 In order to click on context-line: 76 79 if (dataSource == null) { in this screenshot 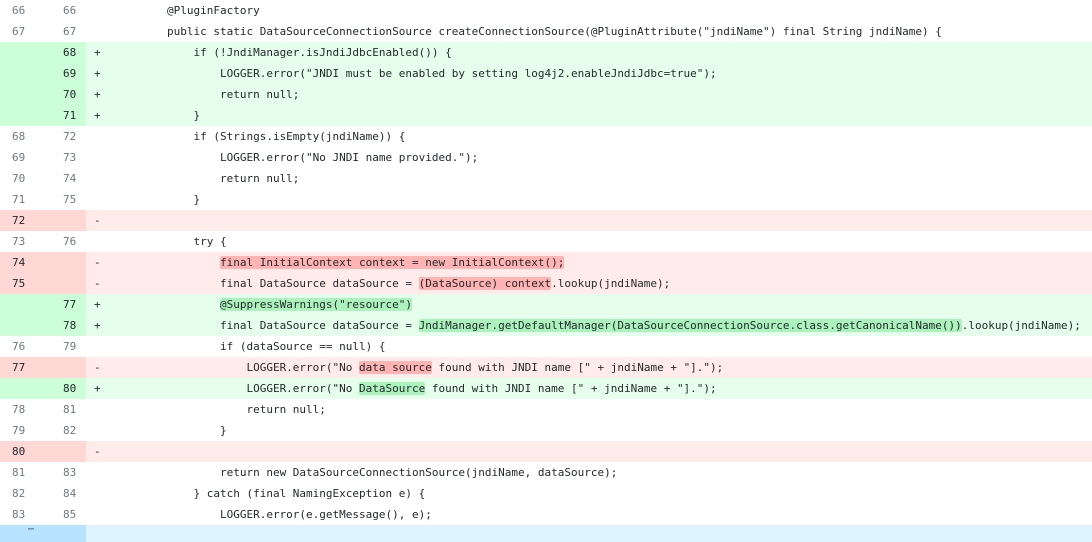, I will do `click(546, 346)`.